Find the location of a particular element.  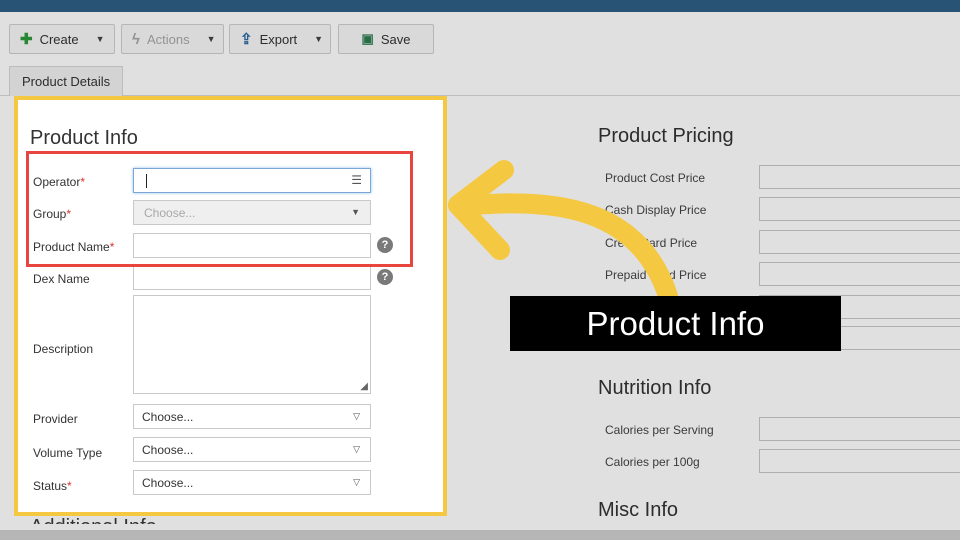

curved-arrow-icon is located at coordinates (563, 233).